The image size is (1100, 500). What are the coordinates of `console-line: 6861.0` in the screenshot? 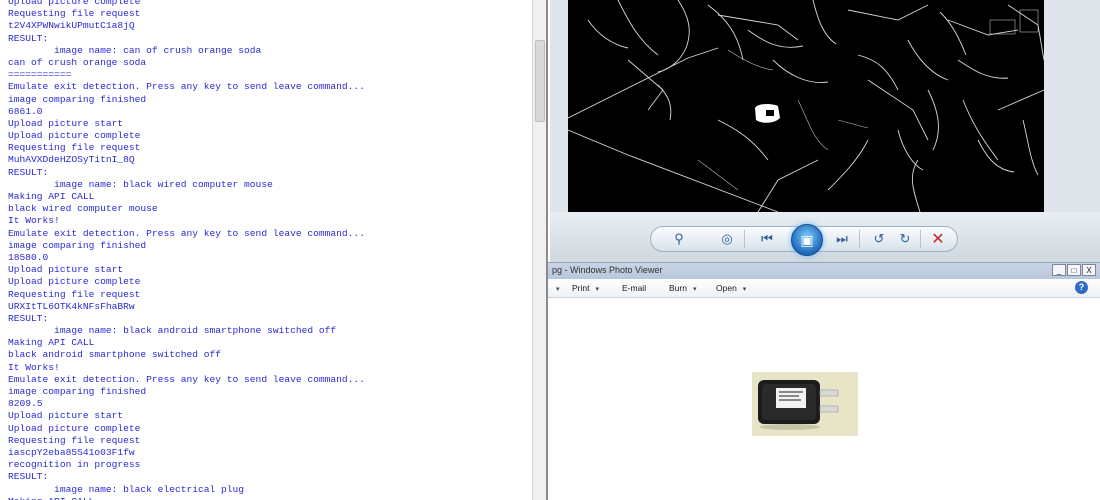 It's located at (25, 111).